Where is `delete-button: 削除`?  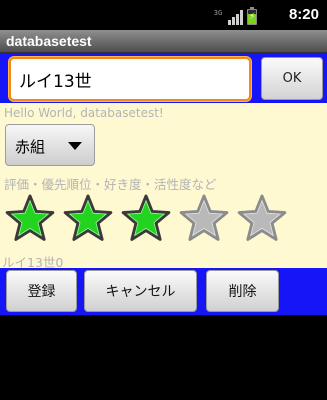 delete-button: 削除 is located at coordinates (242, 291).